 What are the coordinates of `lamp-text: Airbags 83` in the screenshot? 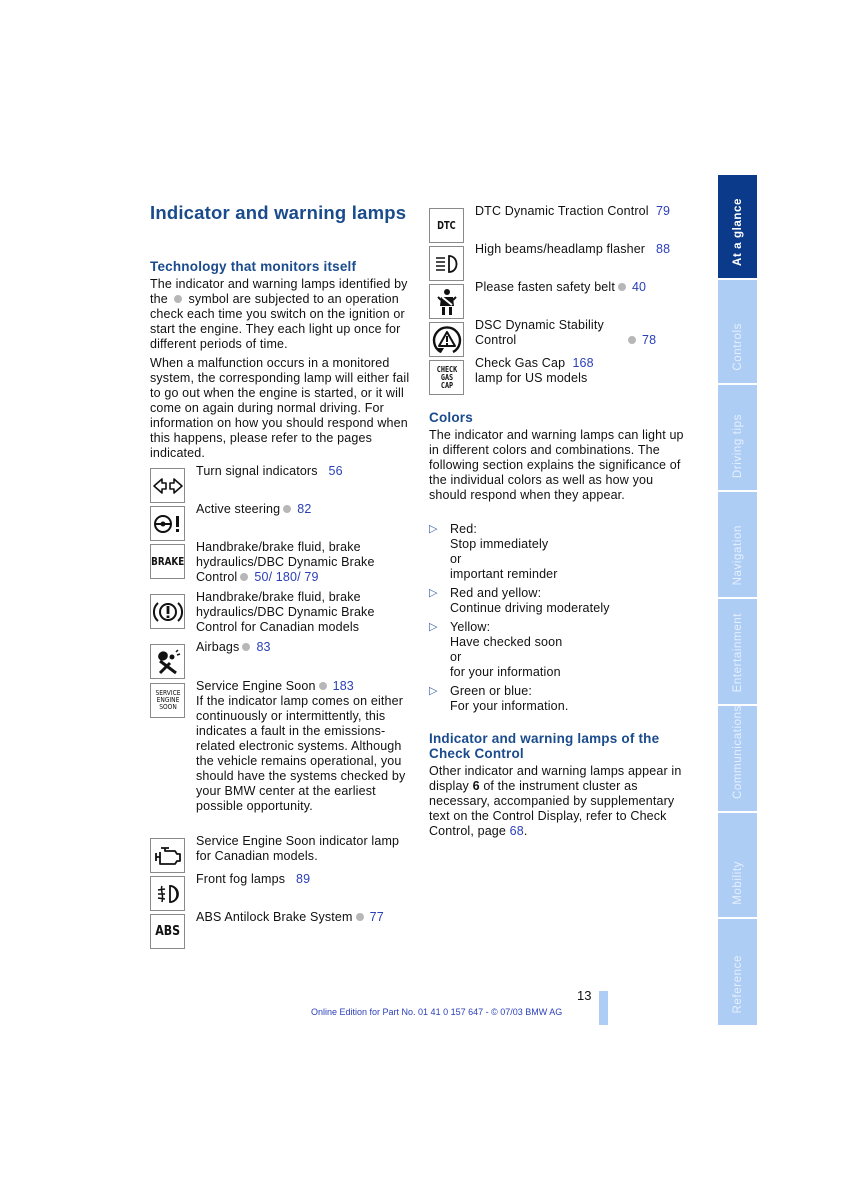 It's located at (306, 647).